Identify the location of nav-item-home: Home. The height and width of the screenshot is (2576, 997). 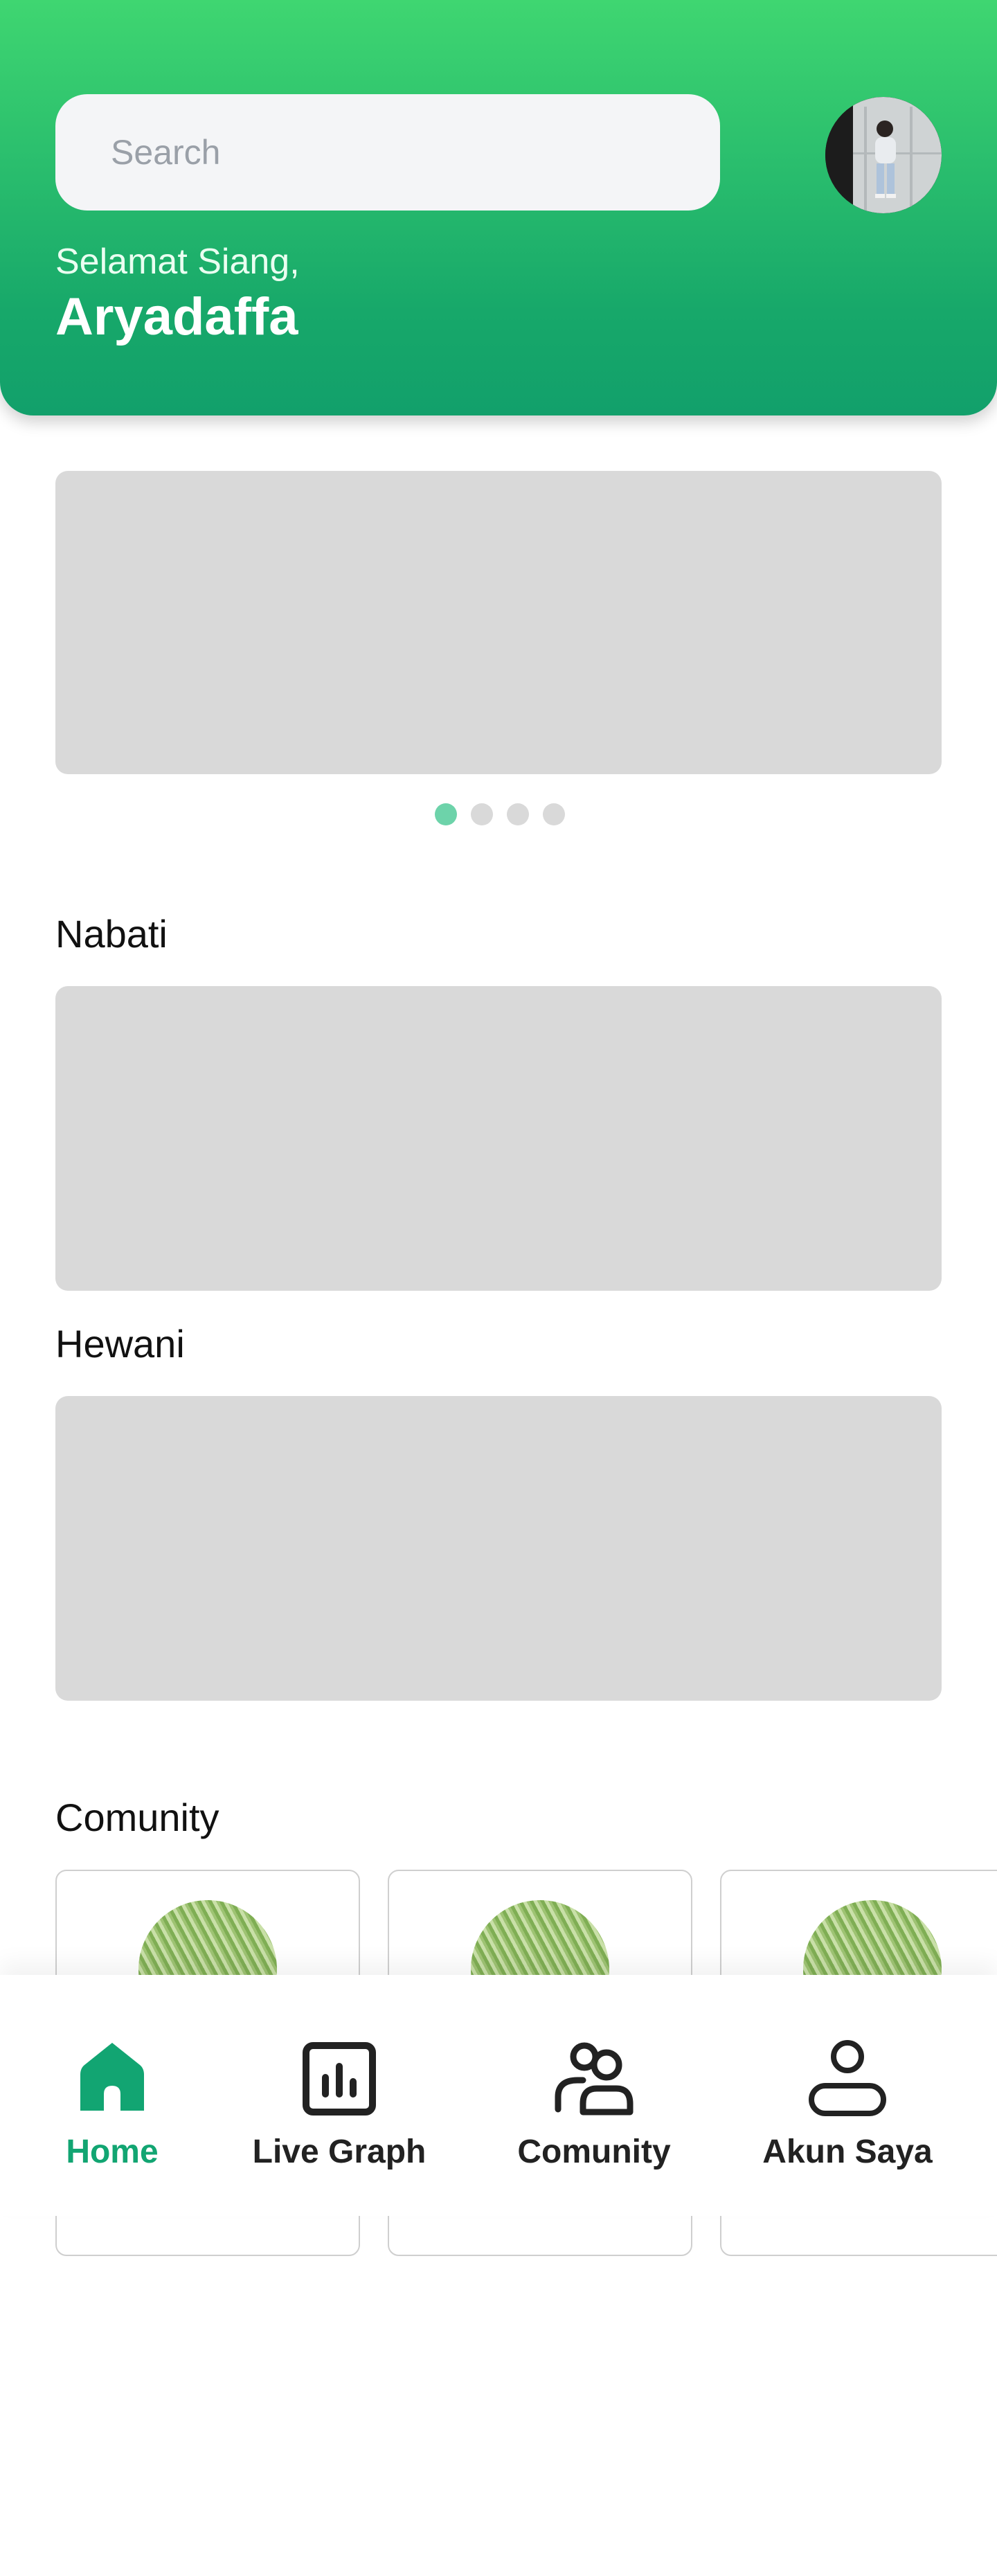
(112, 2104).